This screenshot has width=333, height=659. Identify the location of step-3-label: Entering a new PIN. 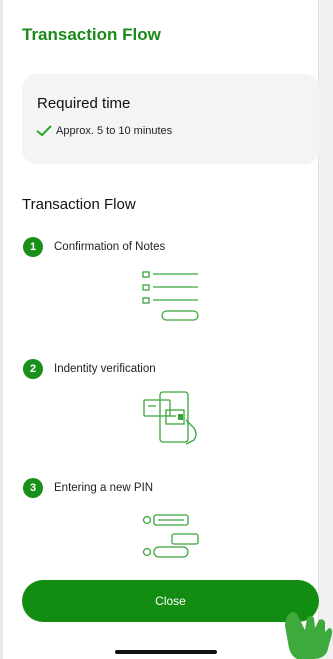
(104, 488).